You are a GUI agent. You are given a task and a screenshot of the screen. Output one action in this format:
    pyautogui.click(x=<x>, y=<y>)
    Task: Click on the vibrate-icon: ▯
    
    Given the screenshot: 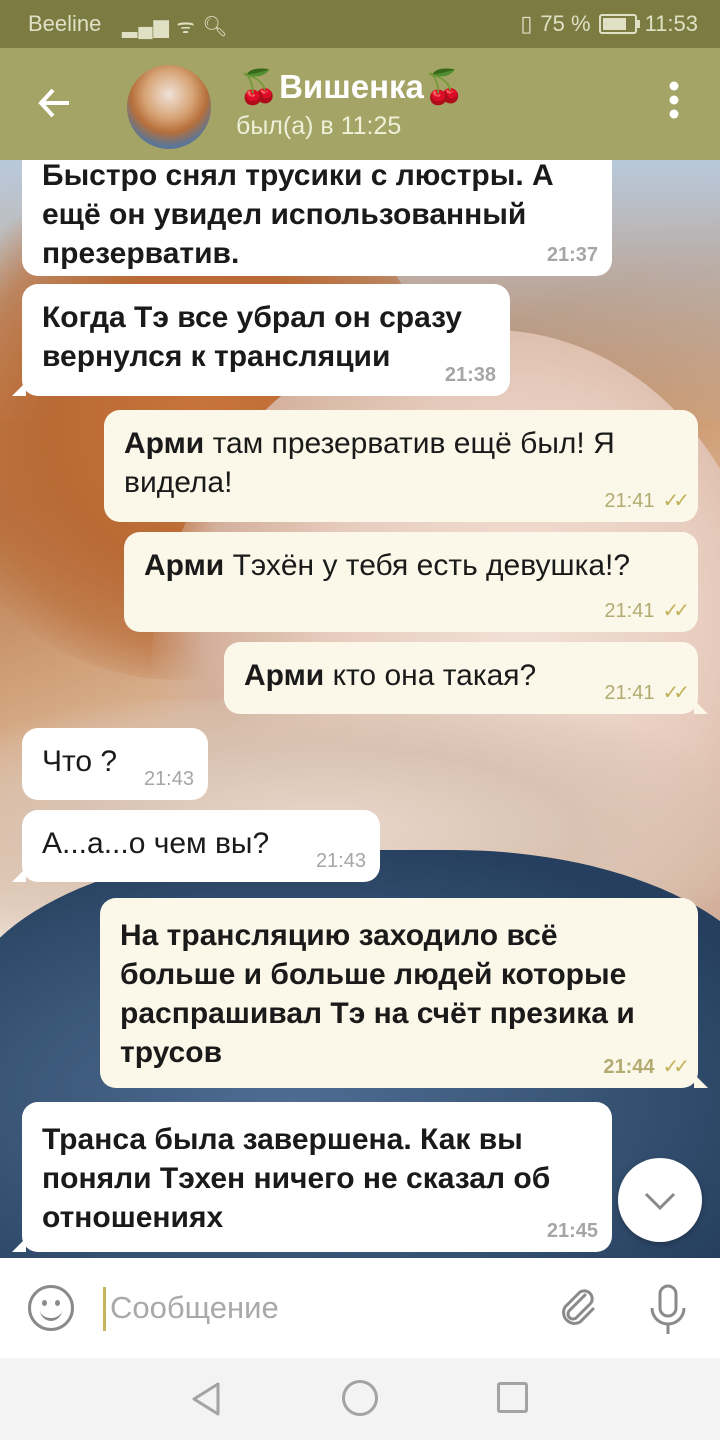 What is the action you would take?
    pyautogui.click(x=526, y=23)
    